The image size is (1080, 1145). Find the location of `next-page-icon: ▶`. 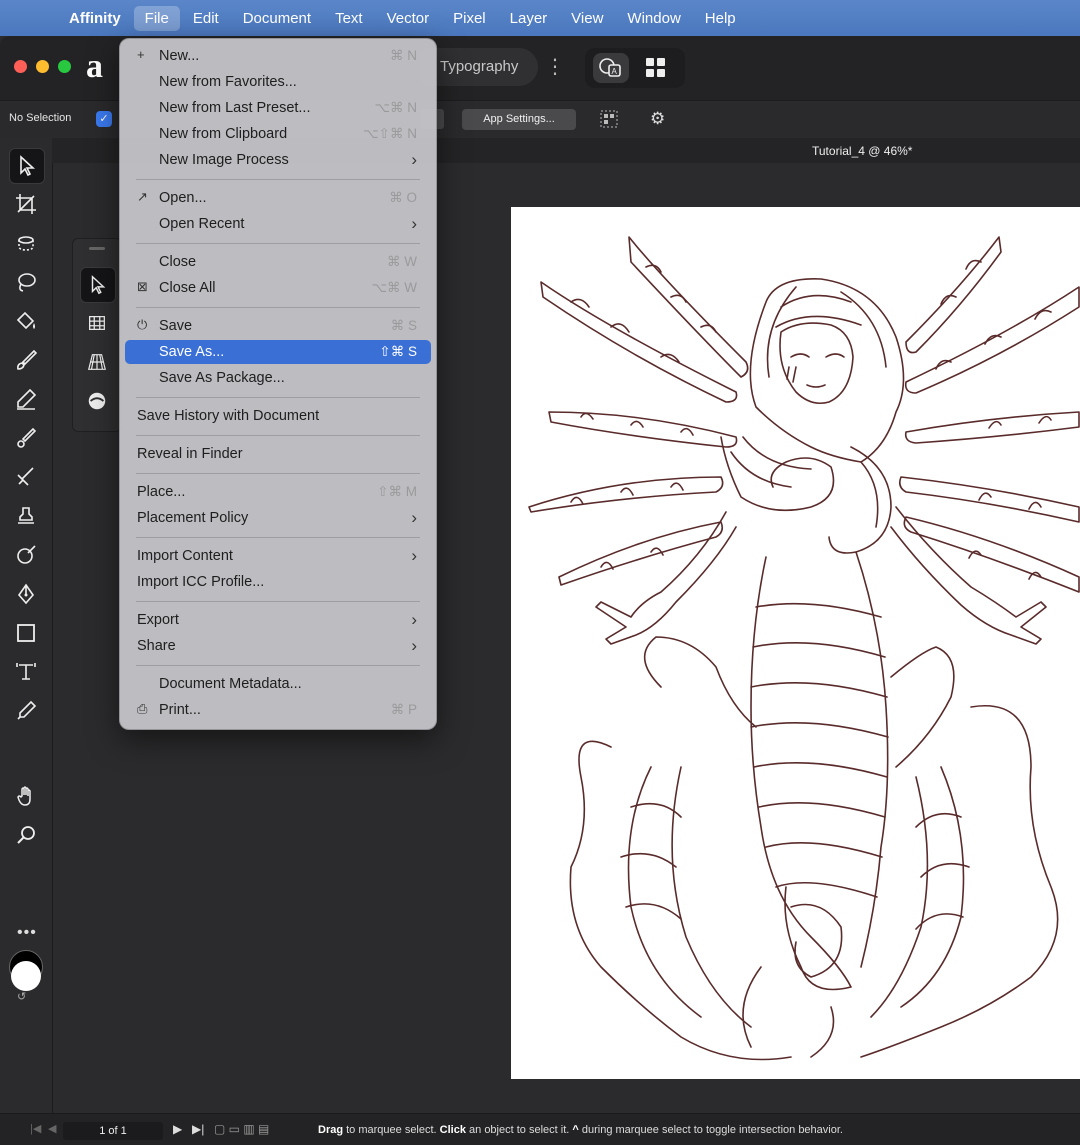

next-page-icon: ▶ is located at coordinates (177, 1129).